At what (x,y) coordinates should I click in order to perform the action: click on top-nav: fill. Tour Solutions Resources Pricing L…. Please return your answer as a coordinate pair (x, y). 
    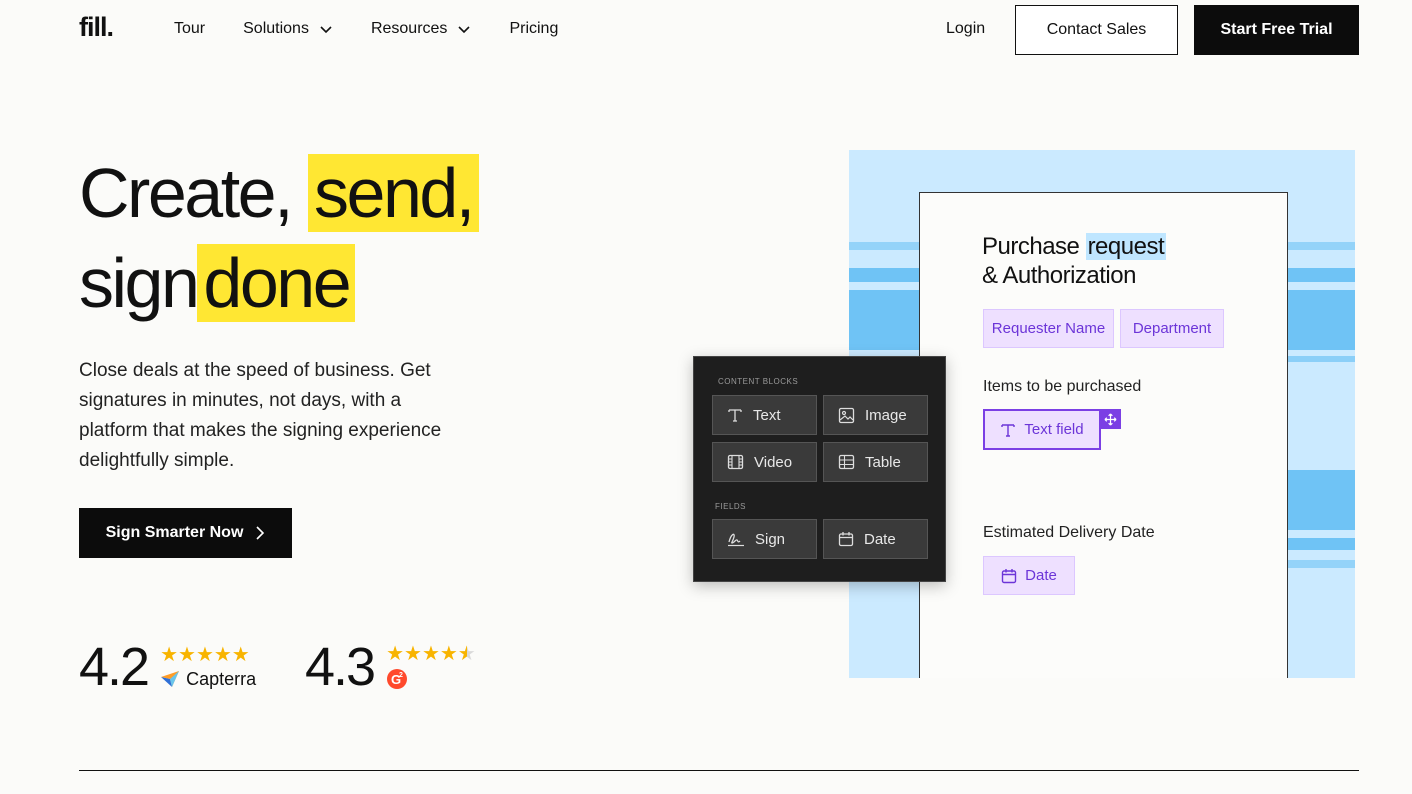
    Looking at the image, I should click on (706, 31).